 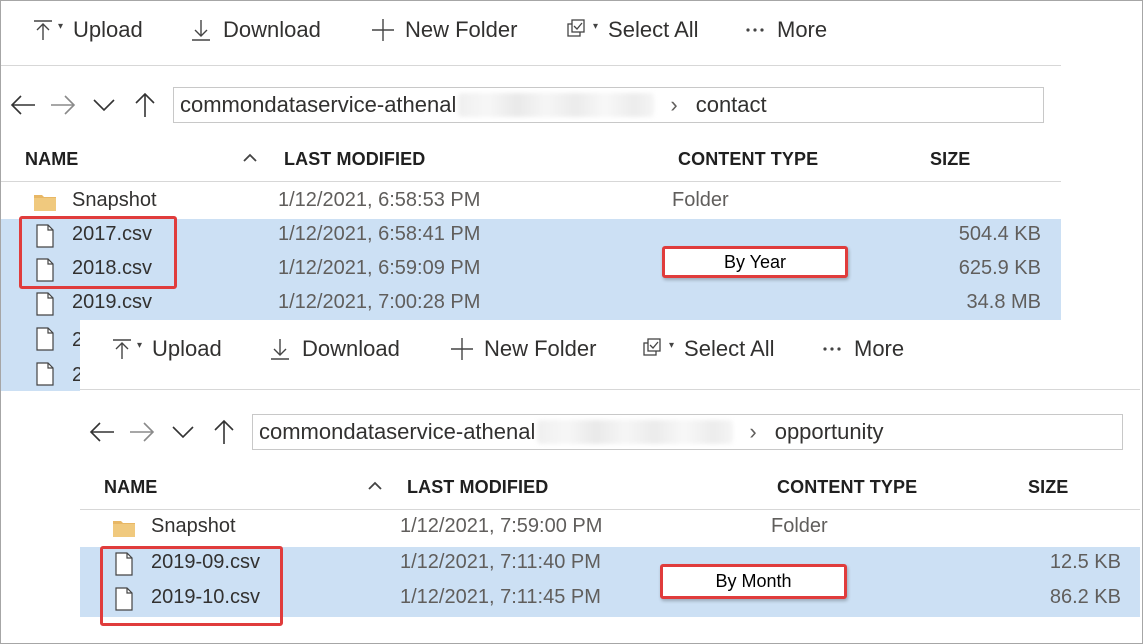 What do you see at coordinates (531, 236) in the screenshot?
I see `list-item-2017-csv: 2017.csv 1/12/2021, 6:58:41 PM 504.4 KB` at bounding box center [531, 236].